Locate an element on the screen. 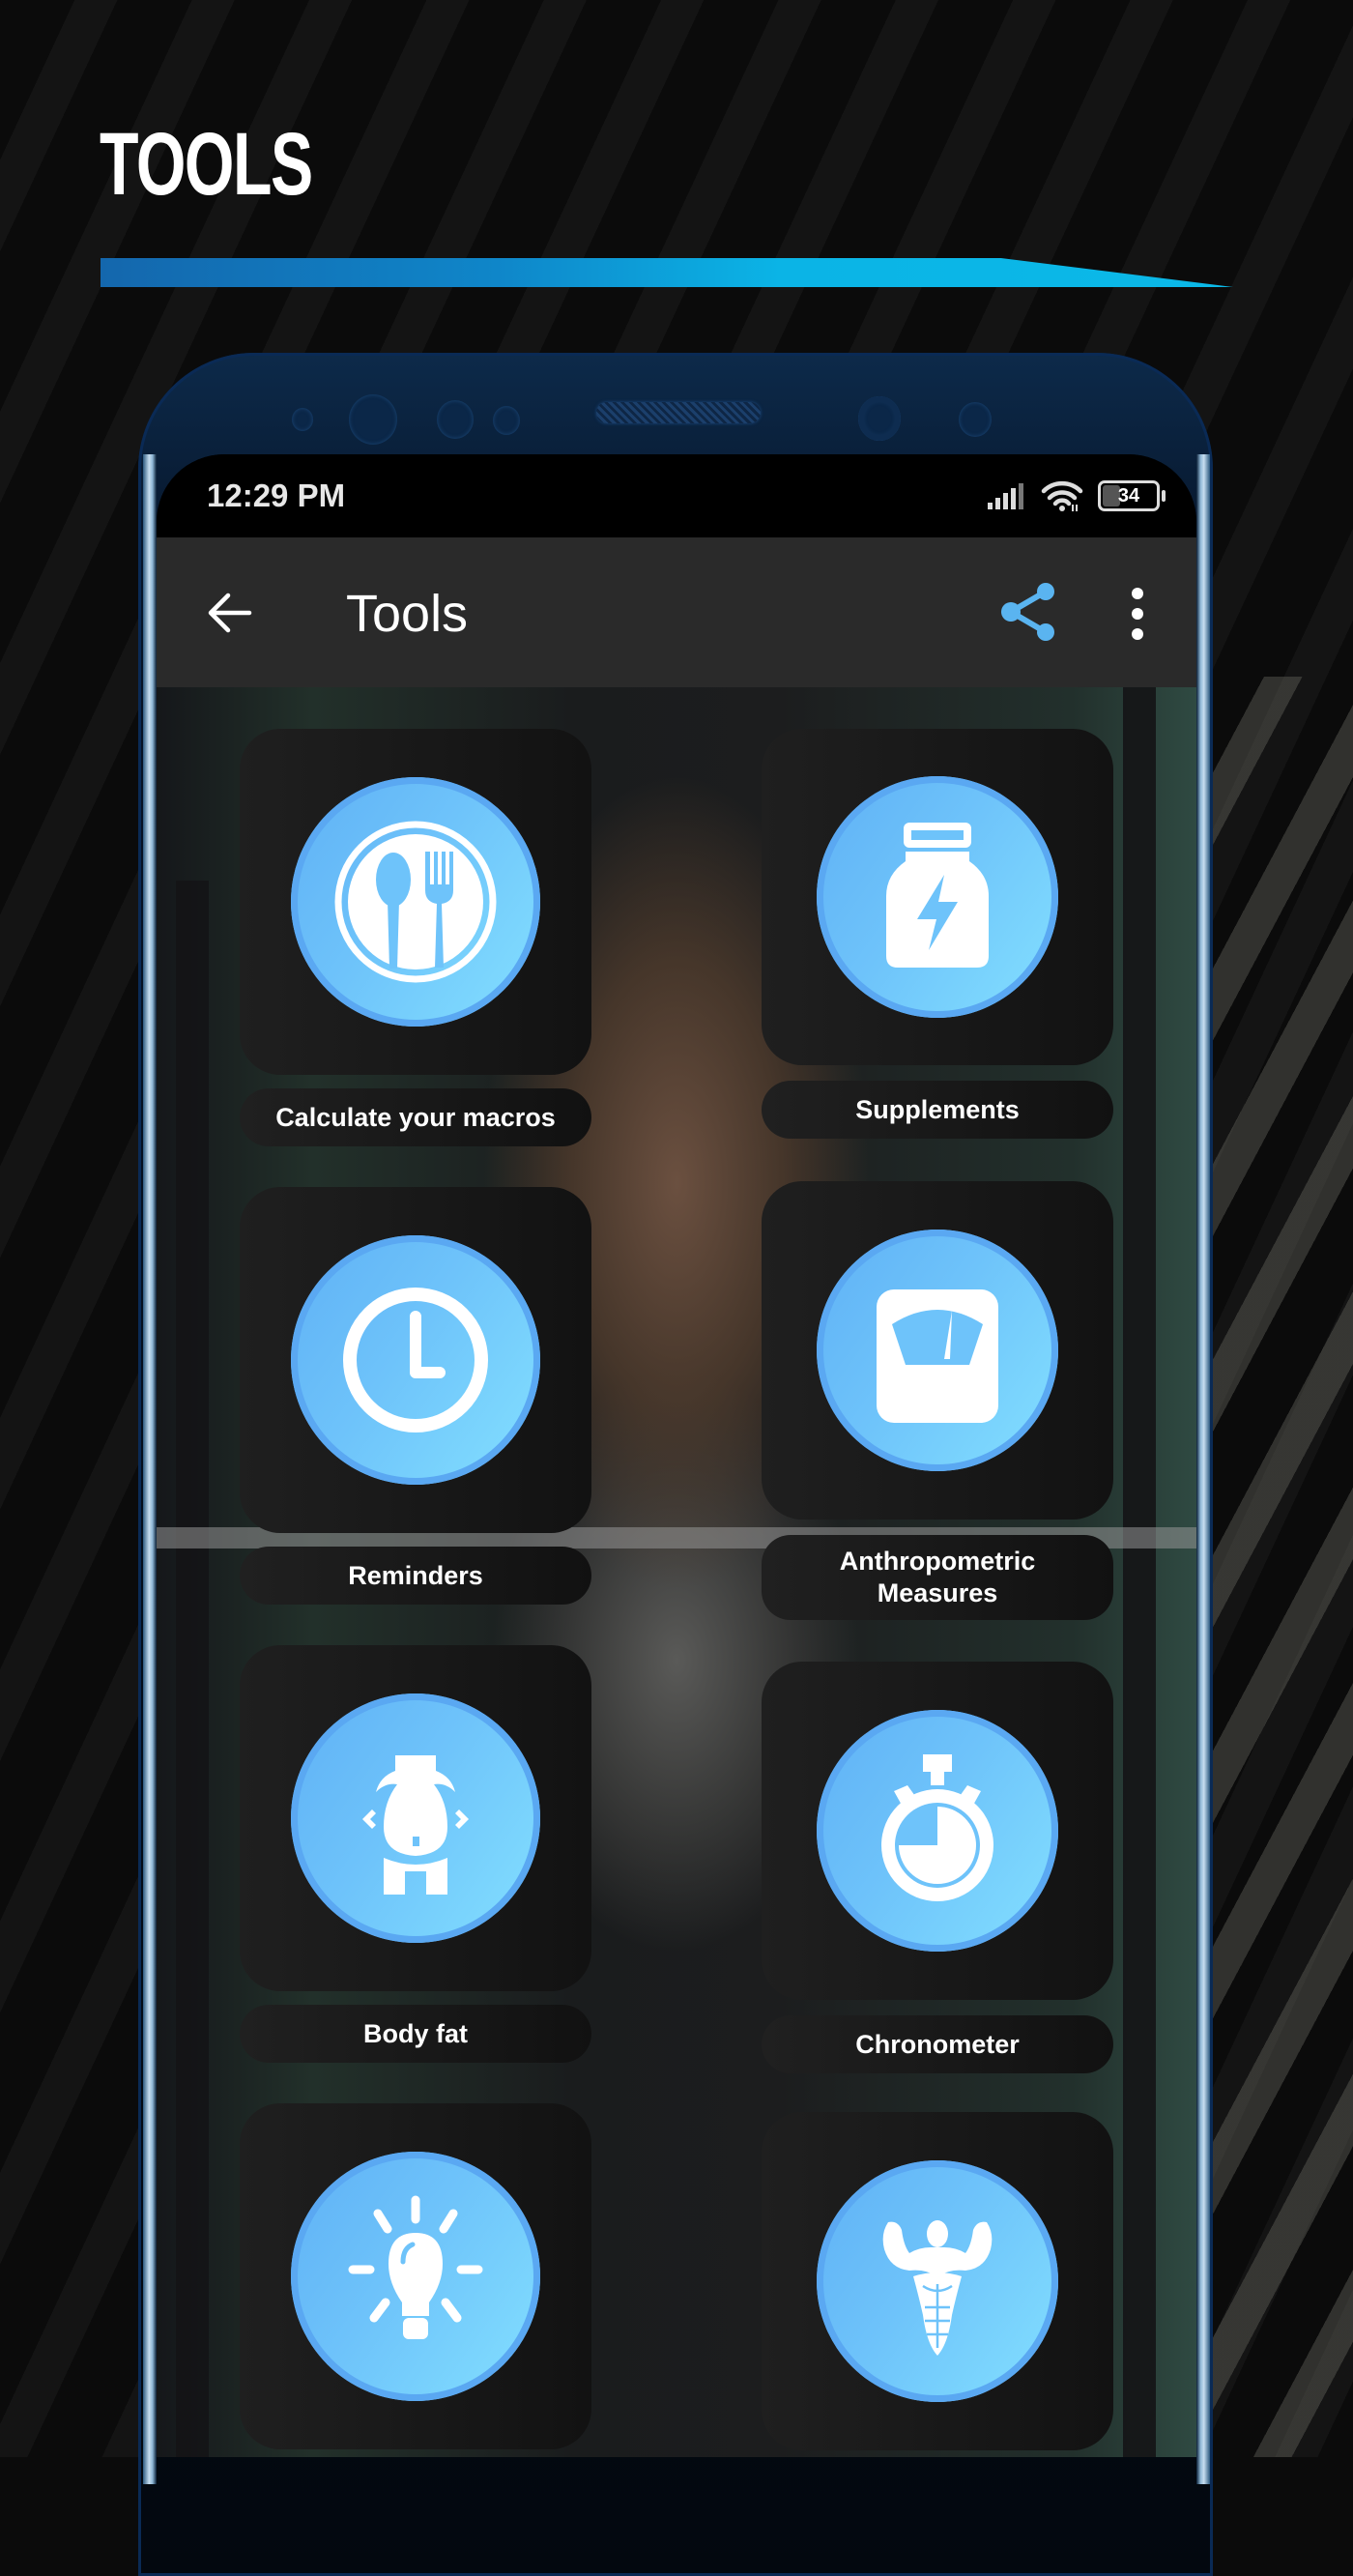 The height and width of the screenshot is (2576, 1353). tool-label: Body fat is located at coordinates (415, 2034).